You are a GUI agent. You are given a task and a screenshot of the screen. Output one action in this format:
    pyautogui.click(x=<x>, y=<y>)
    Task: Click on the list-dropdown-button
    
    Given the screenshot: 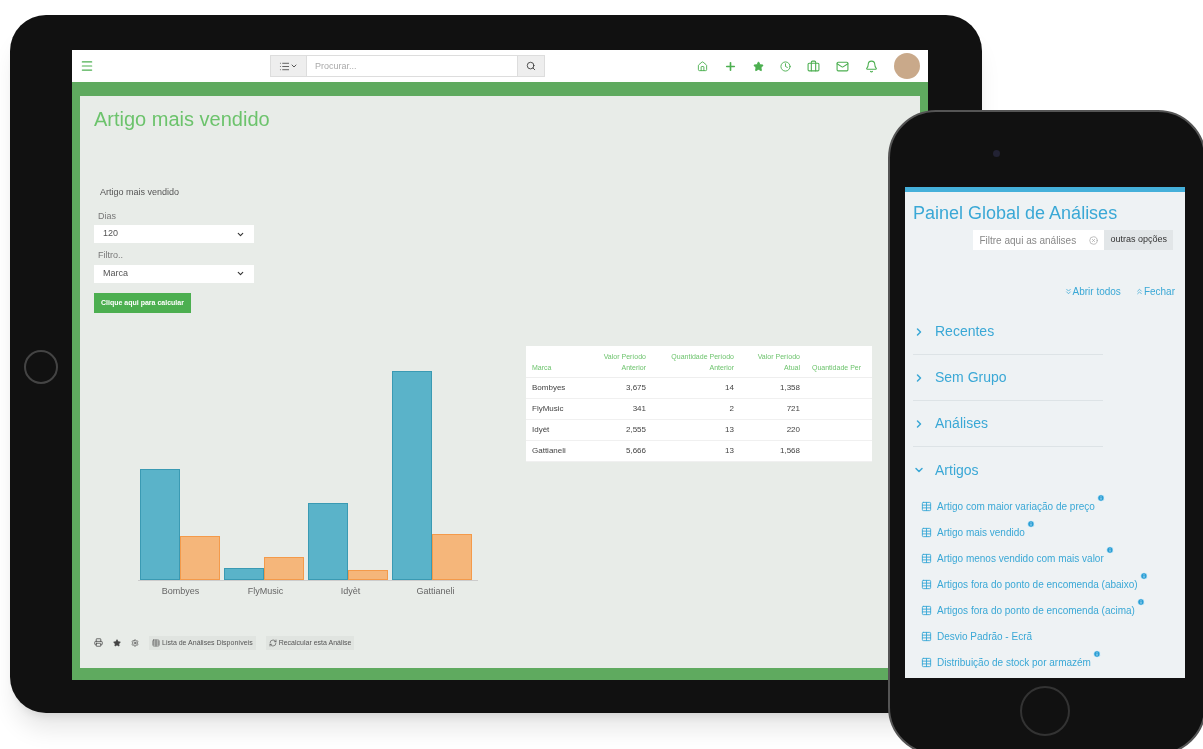 What is the action you would take?
    pyautogui.click(x=288, y=66)
    